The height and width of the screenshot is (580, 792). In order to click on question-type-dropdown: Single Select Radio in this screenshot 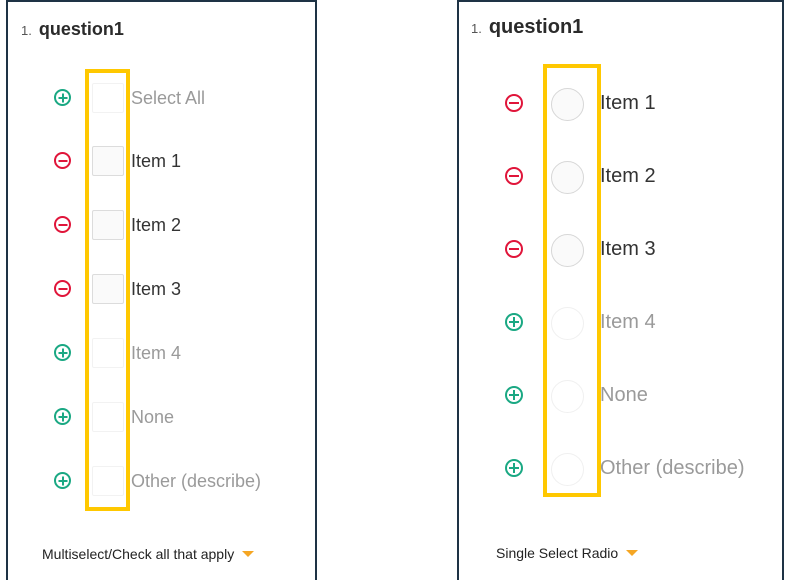, I will do `click(567, 553)`.